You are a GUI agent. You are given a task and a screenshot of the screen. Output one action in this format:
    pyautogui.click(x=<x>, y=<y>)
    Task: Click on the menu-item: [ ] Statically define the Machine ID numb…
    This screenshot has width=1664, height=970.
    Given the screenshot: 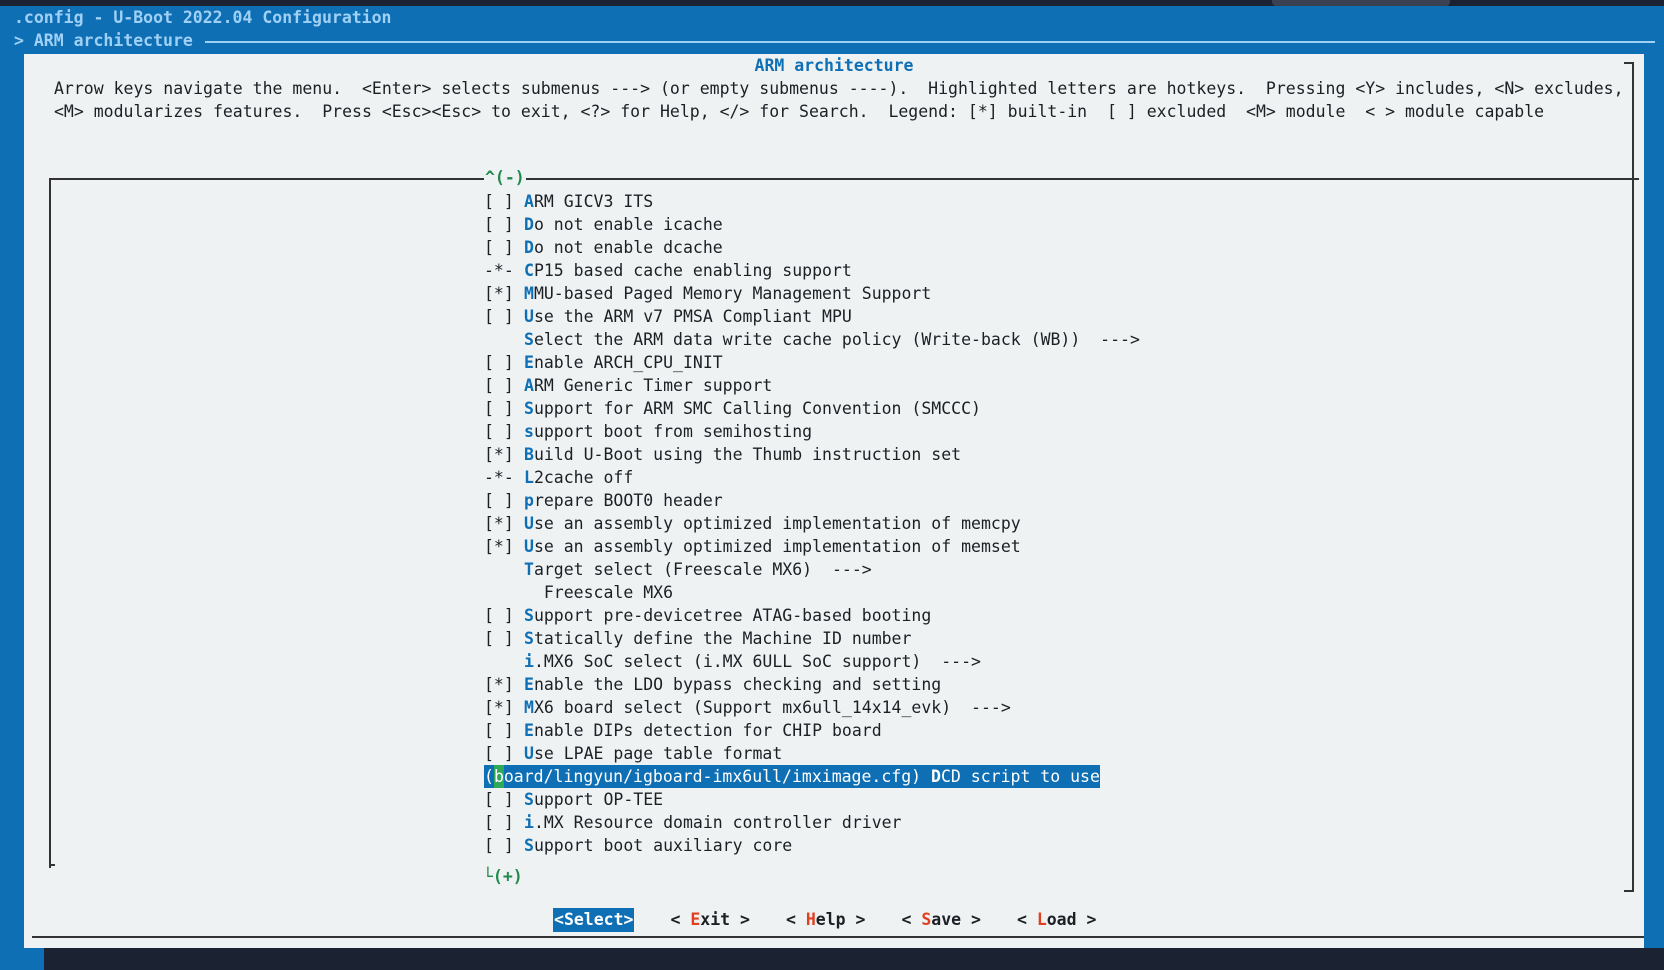 What is the action you would take?
    pyautogui.click(x=1034, y=638)
    